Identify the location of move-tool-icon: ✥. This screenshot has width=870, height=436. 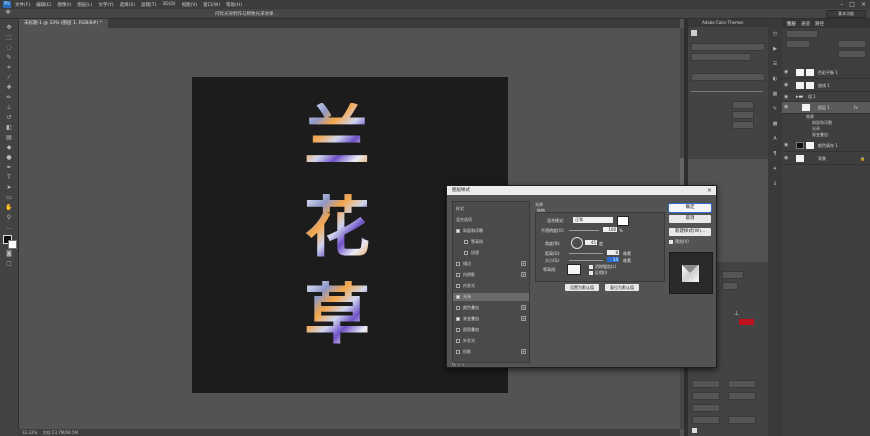
(8, 13).